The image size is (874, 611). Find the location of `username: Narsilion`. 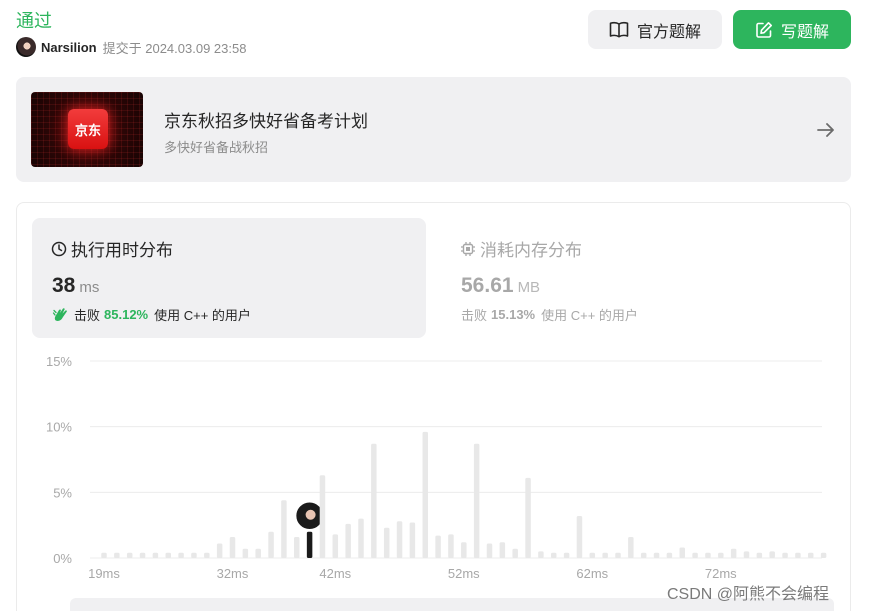

username: Narsilion is located at coordinates (69, 47).